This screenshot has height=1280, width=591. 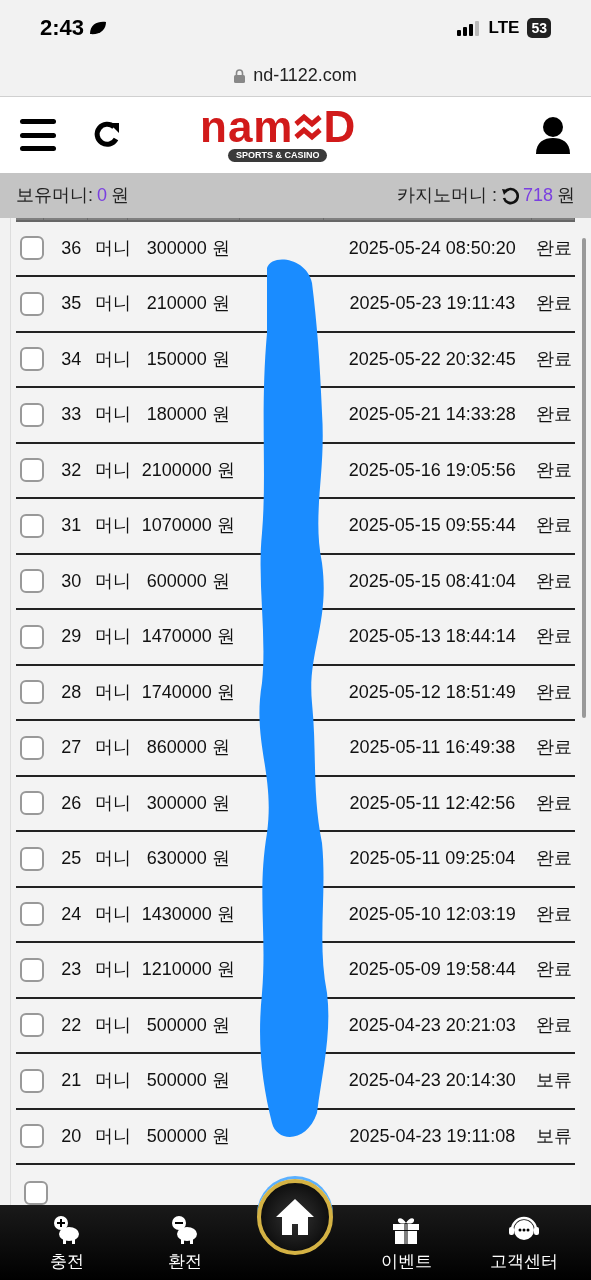 What do you see at coordinates (188, 304) in the screenshot?
I see `row-amount: 210000 원` at bounding box center [188, 304].